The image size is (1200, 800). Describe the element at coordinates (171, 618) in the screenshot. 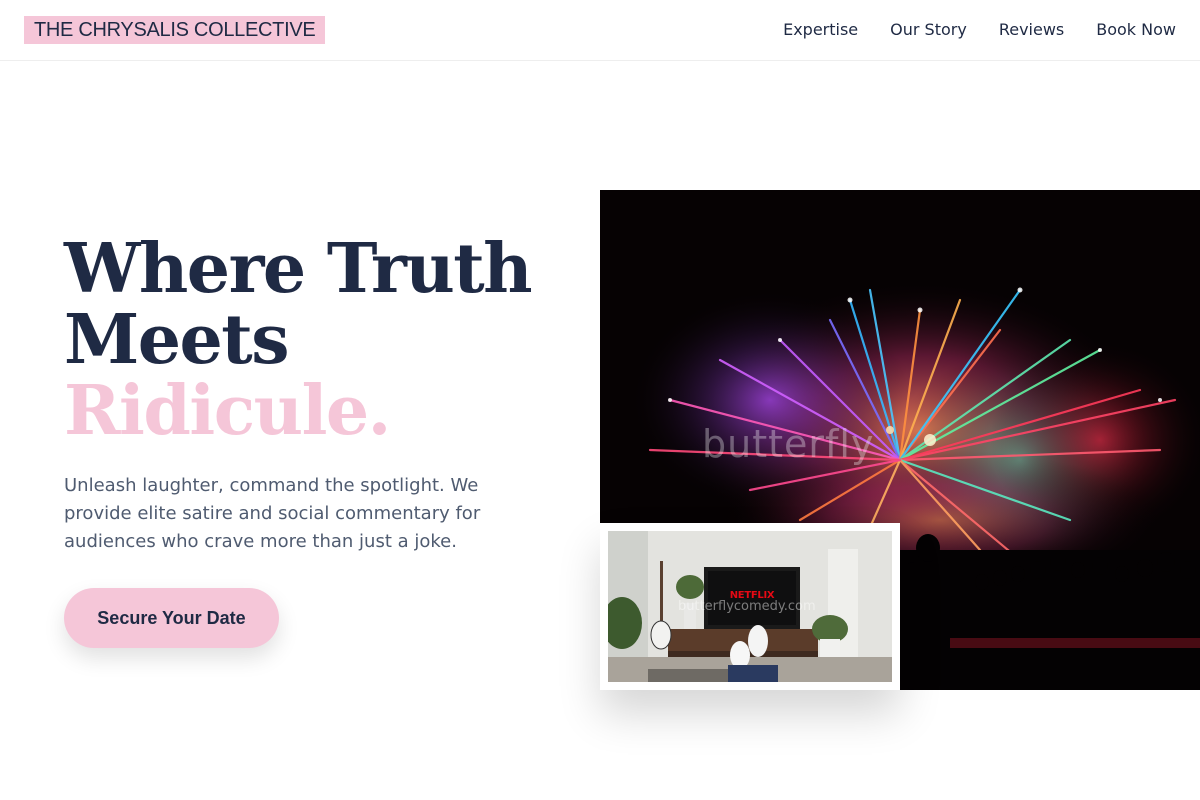

I see `secure-your-date-button: Secure Your Date` at that location.